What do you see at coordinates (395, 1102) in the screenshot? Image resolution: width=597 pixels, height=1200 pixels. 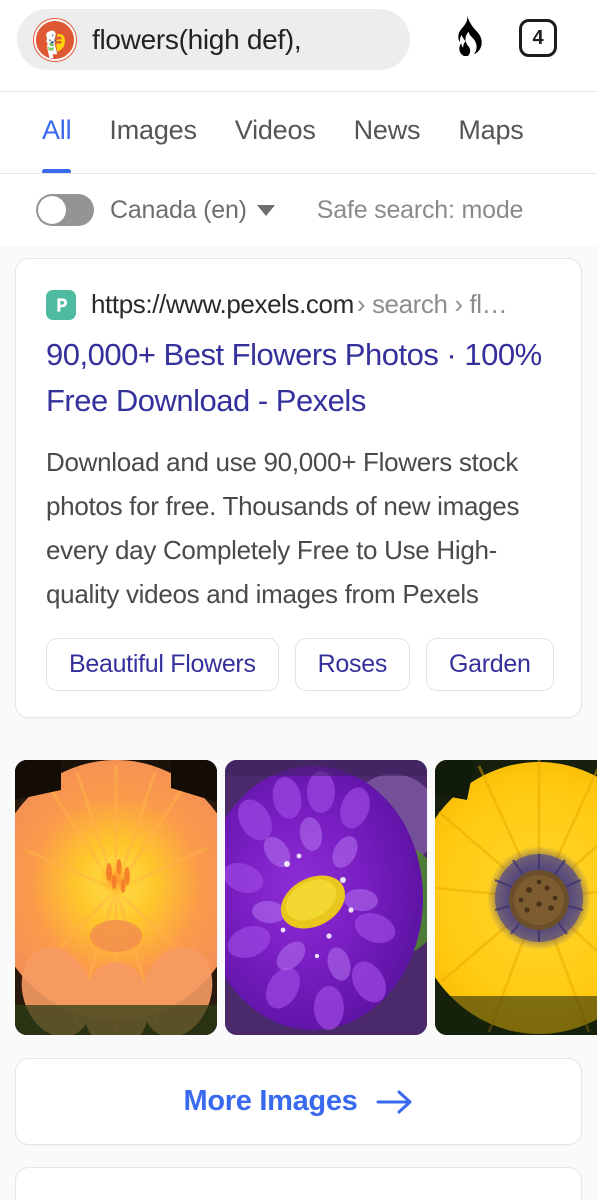 I see `arrow-right-icon` at bounding box center [395, 1102].